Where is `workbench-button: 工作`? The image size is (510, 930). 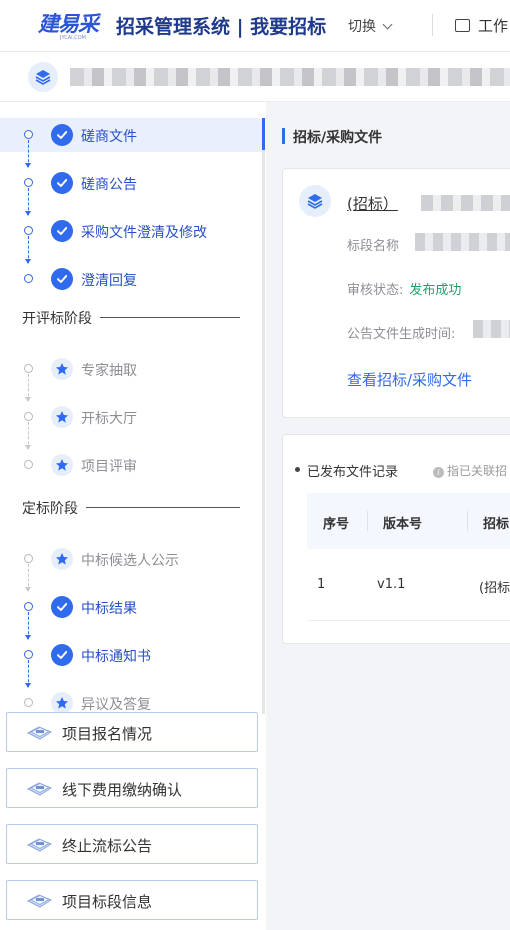
workbench-button: 工作 is located at coordinates (481, 25).